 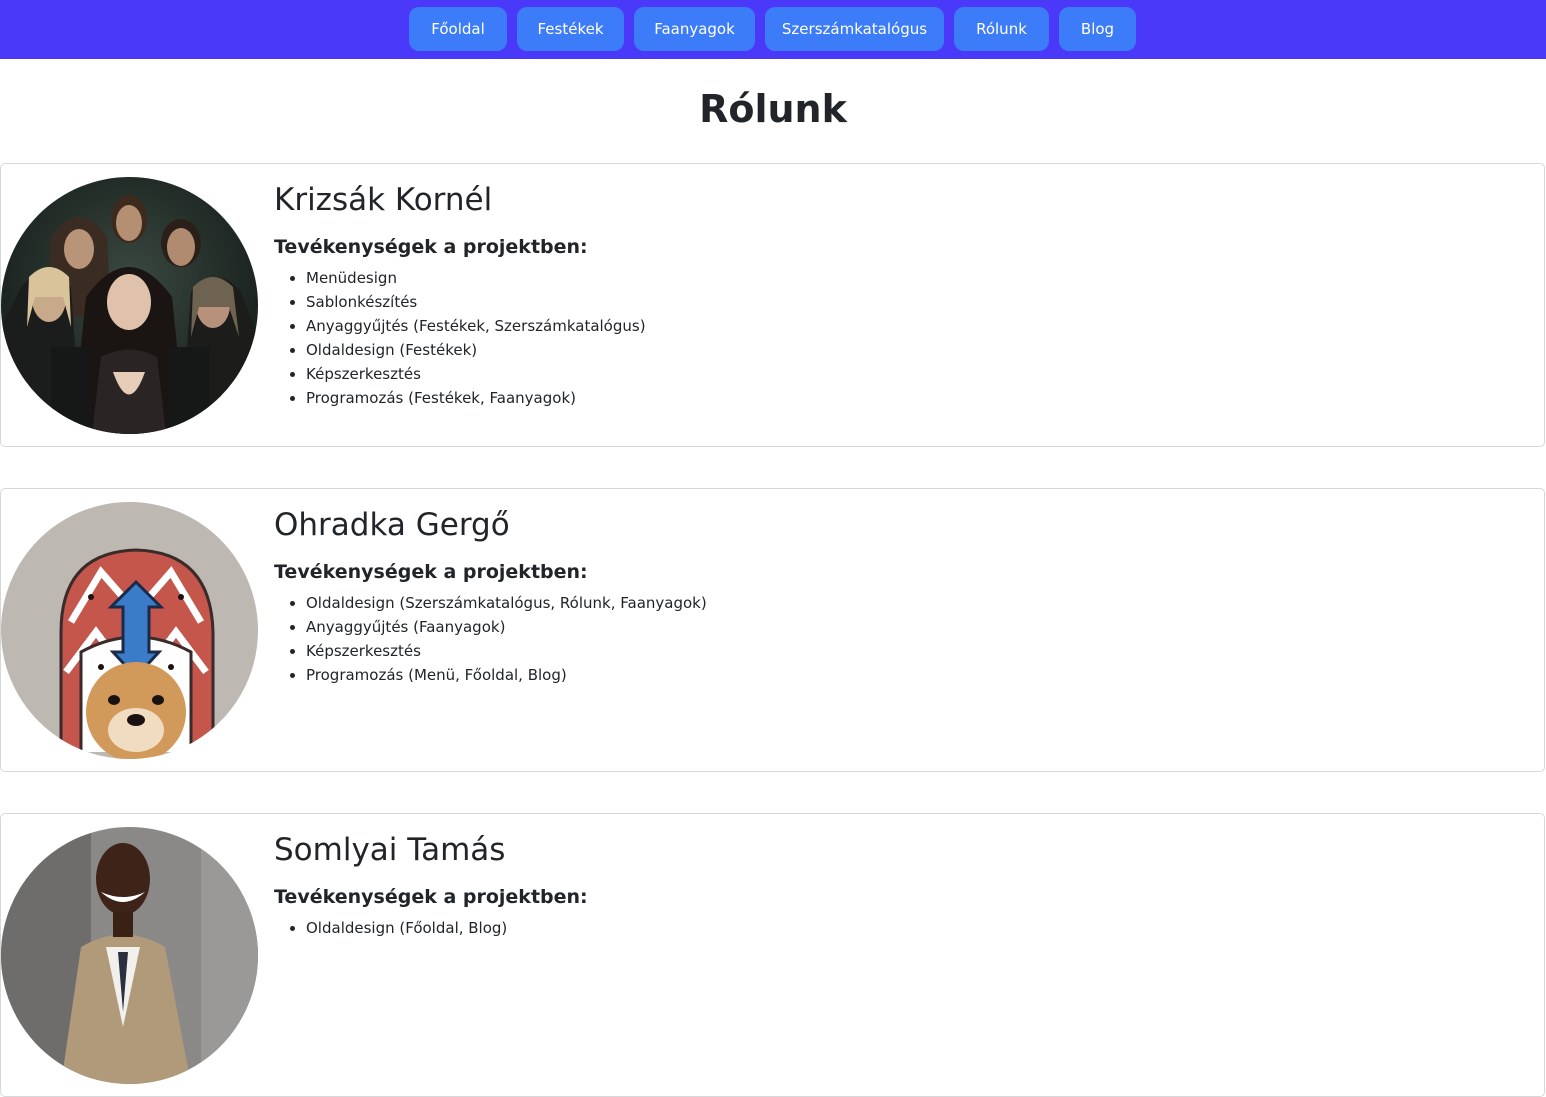 I want to click on nav-button-faanyagok: Faanyagok, so click(x=694, y=29).